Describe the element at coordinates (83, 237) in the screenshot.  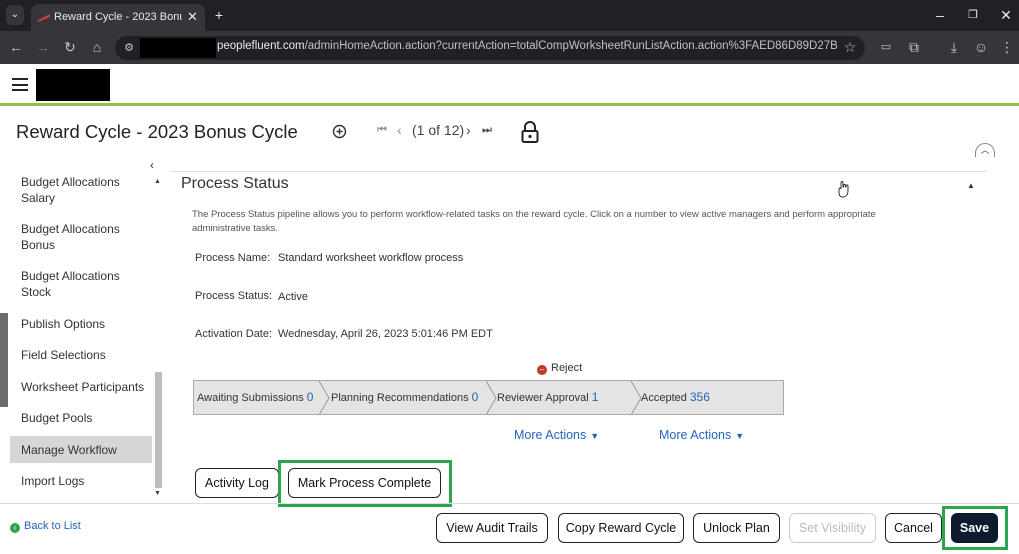
I see `sidebar-item-budget-allocations-bonus: Budget Allocations Bonus` at that location.